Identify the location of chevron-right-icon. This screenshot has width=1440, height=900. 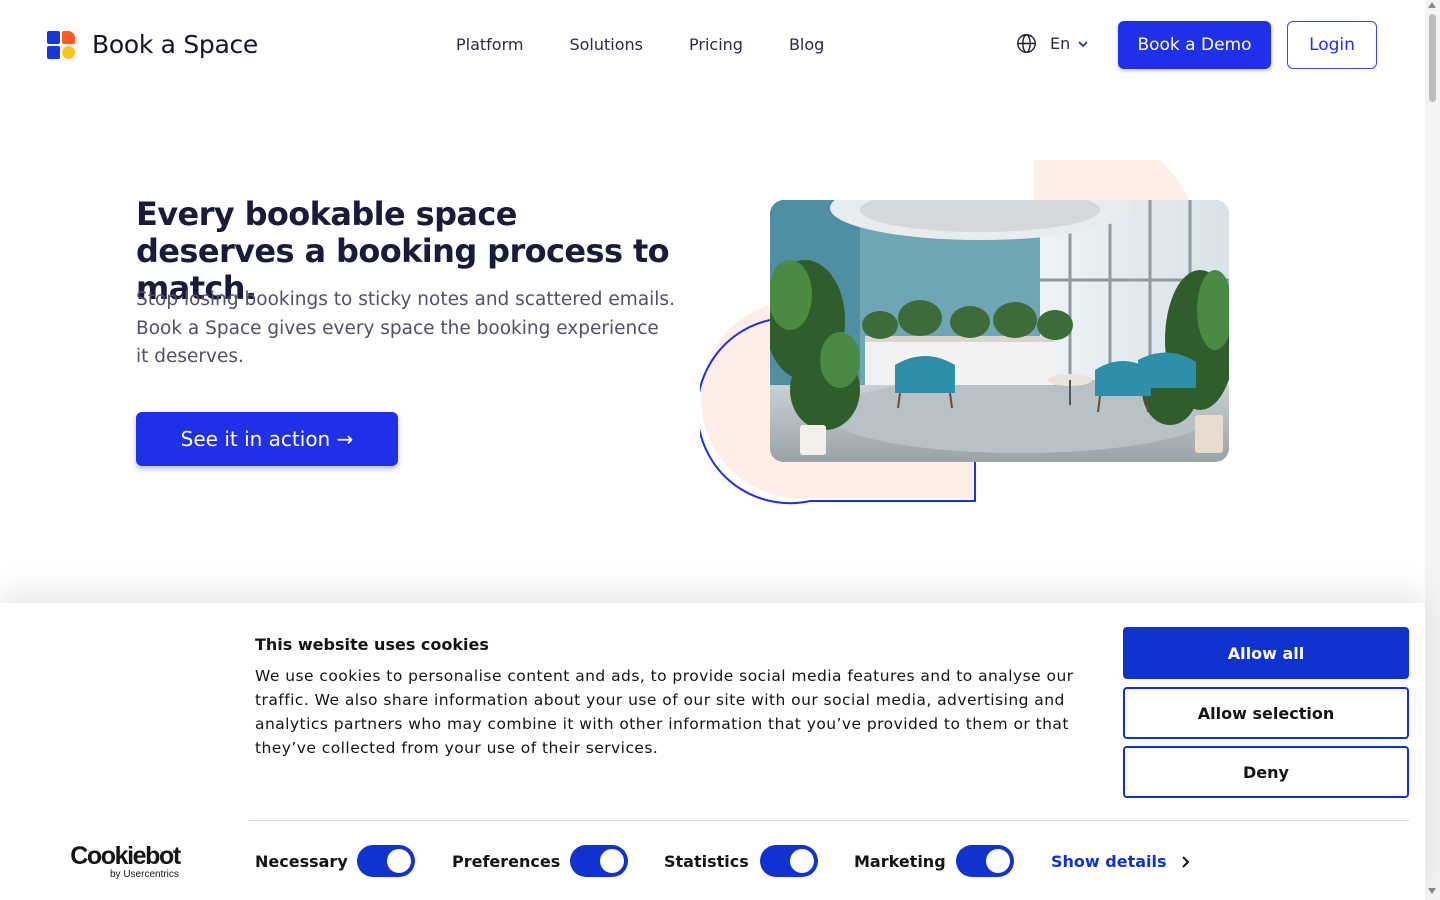
(1185, 861).